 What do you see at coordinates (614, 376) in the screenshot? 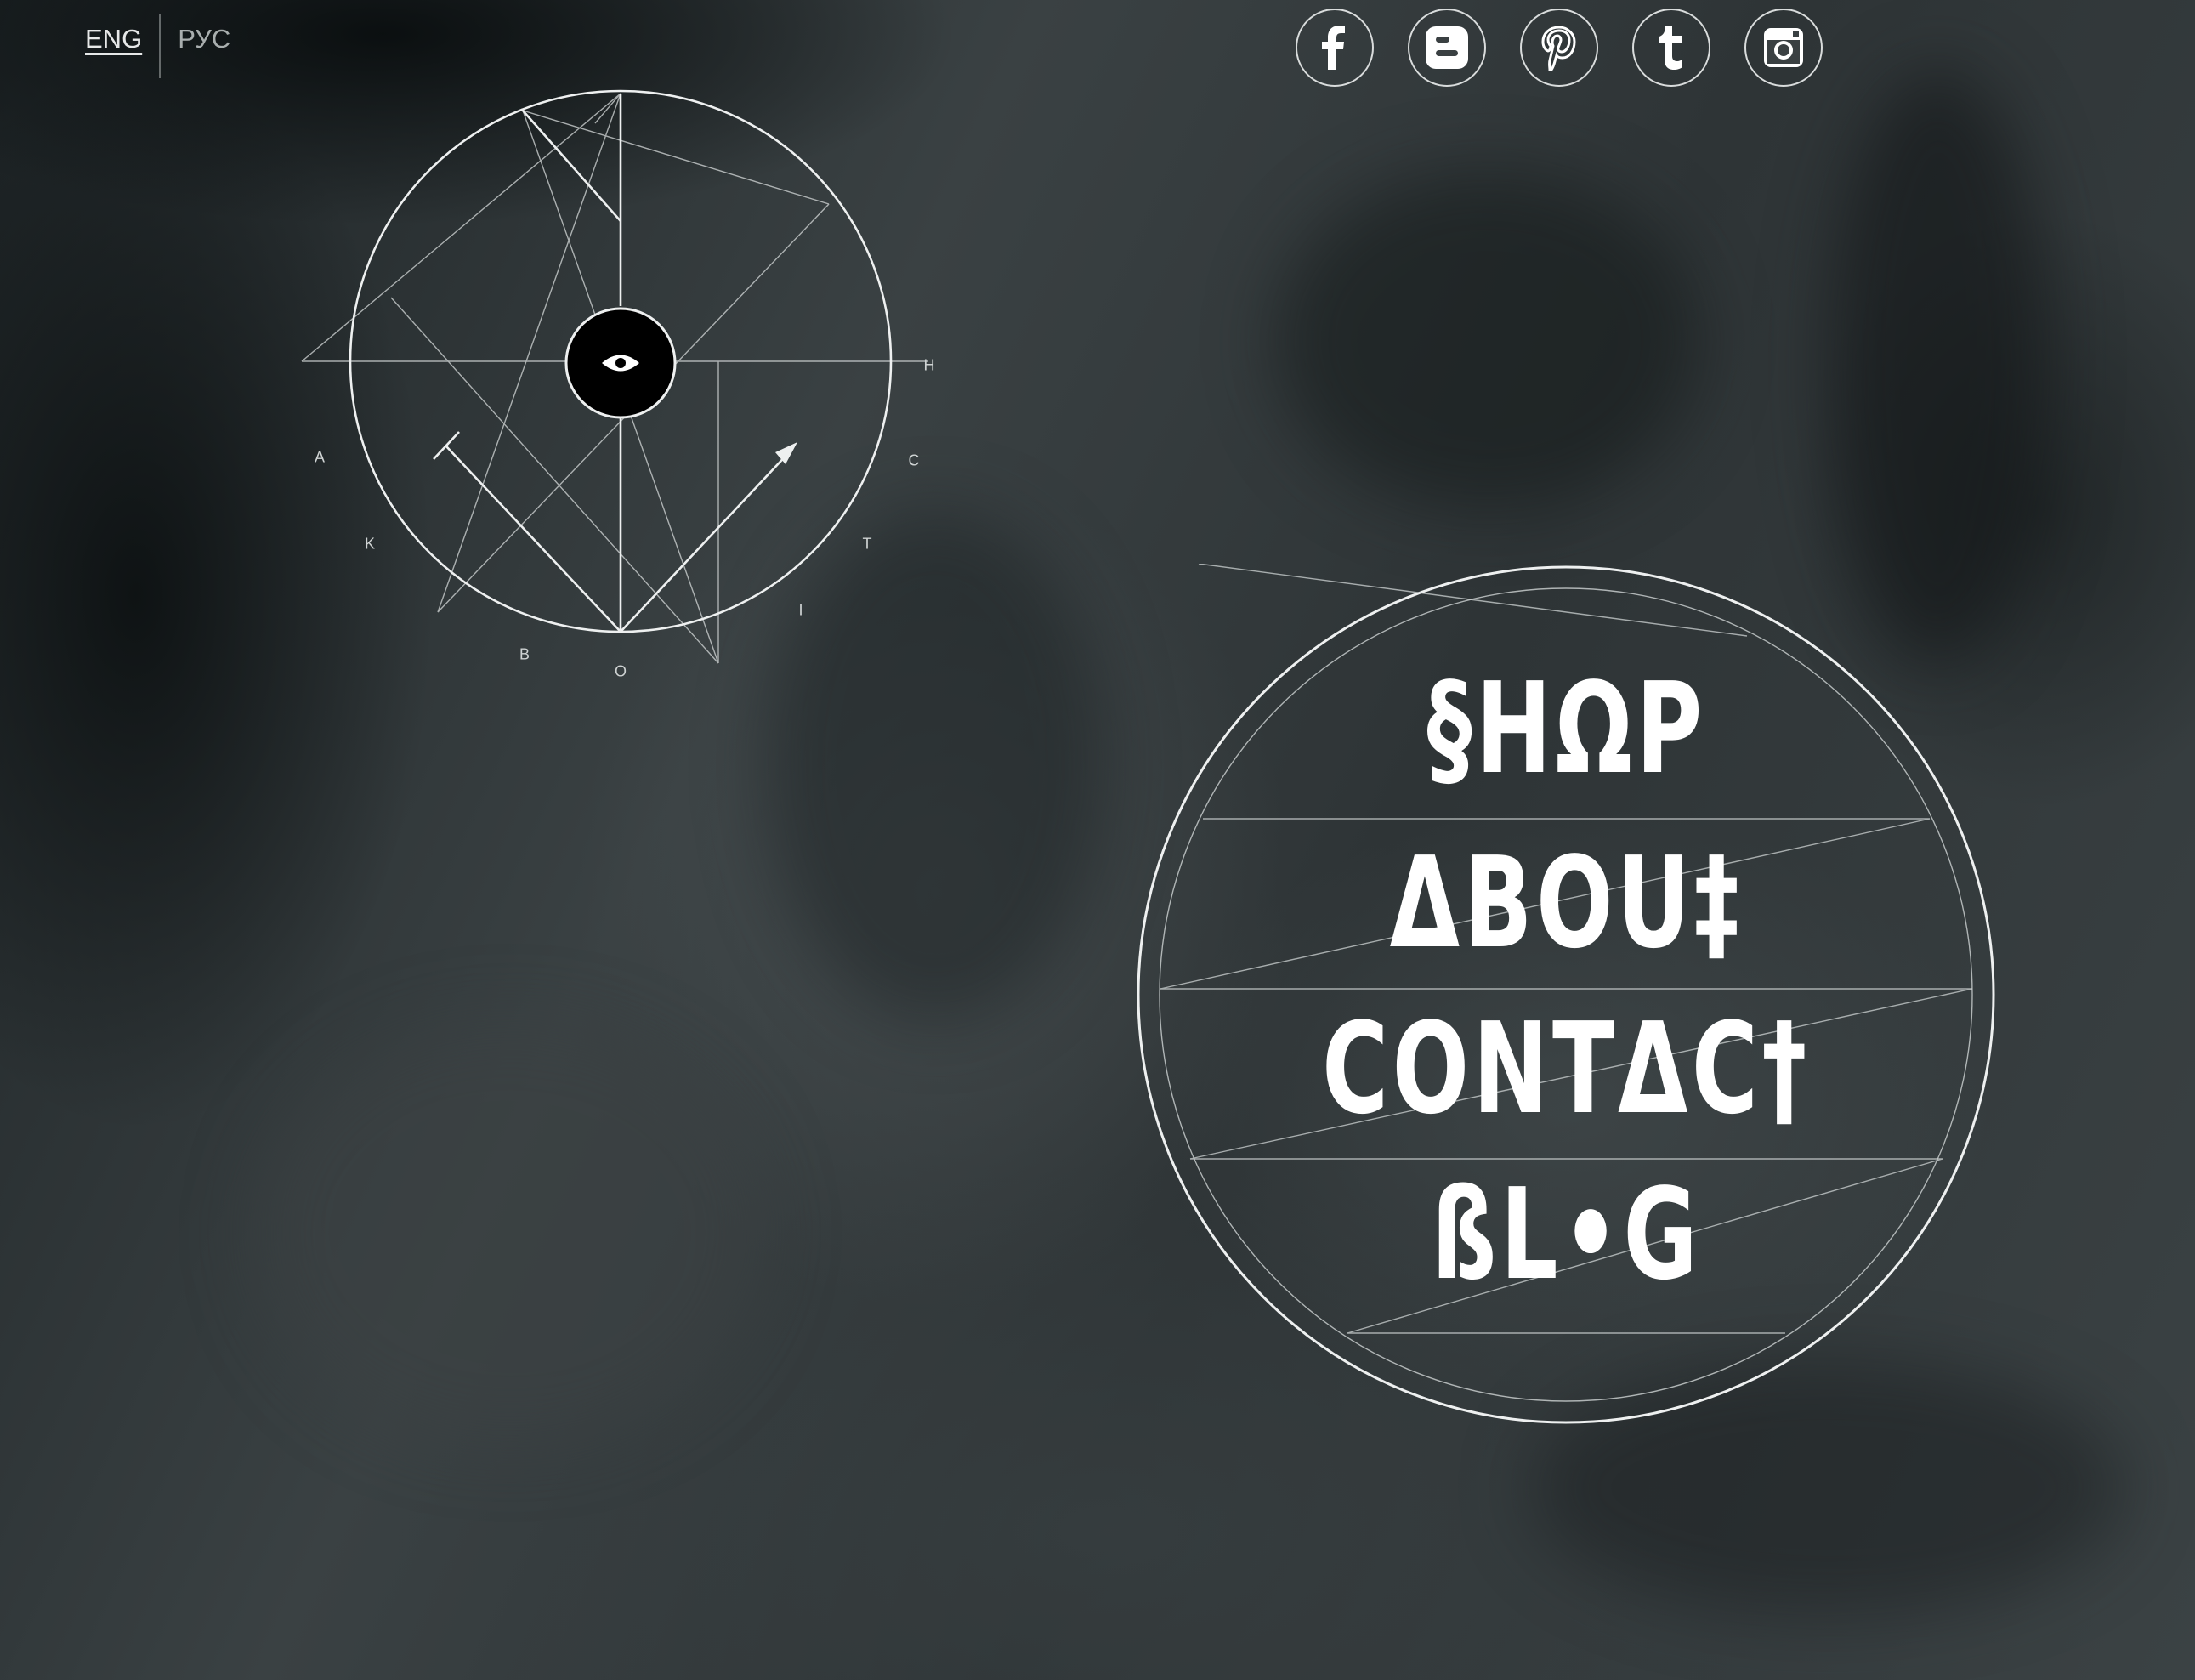
I see `logo-geometry` at bounding box center [614, 376].